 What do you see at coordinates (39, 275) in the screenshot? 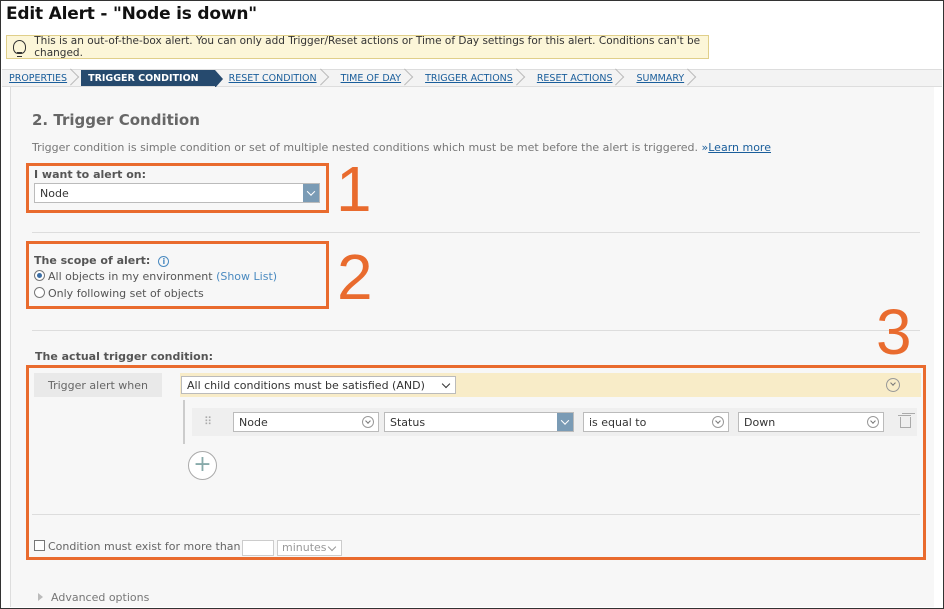
I see `radio-all-objects` at bounding box center [39, 275].